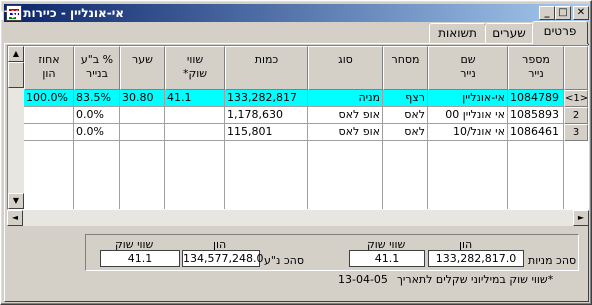 The width and height of the screenshot is (592, 305). I want to click on row-header-corner, so click(576, 68).